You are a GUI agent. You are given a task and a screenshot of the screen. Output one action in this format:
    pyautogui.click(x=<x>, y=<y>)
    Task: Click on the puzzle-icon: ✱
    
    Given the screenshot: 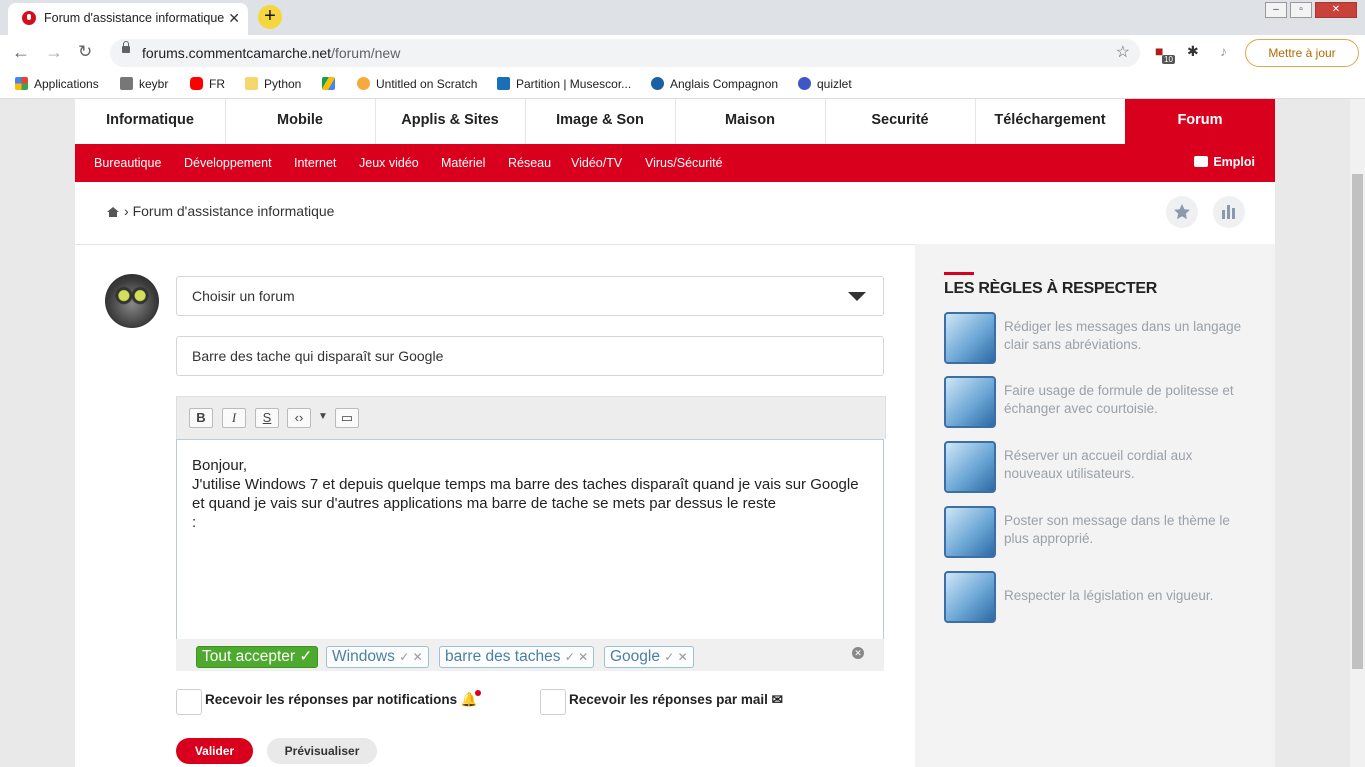 What is the action you would take?
    pyautogui.click(x=1193, y=51)
    